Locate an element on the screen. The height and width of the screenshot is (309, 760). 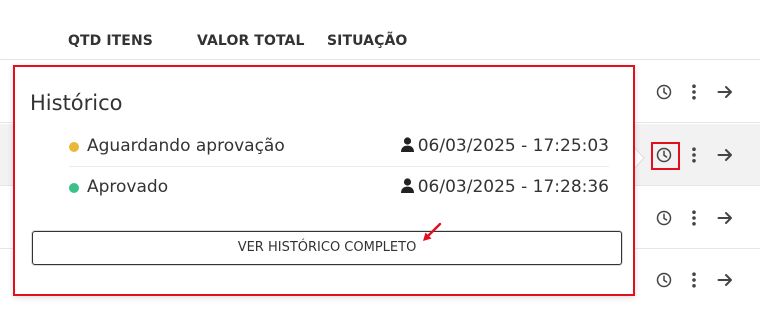
history-item: Aprovado 06/03/2025 - 17:28:36 is located at coordinates (339, 188).